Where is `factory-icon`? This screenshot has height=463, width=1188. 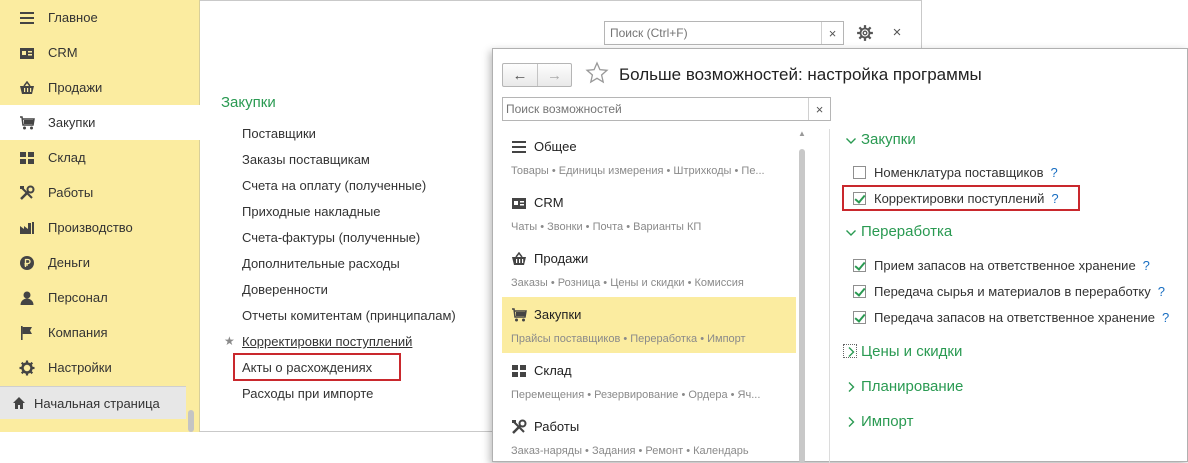
factory-icon is located at coordinates (27, 228).